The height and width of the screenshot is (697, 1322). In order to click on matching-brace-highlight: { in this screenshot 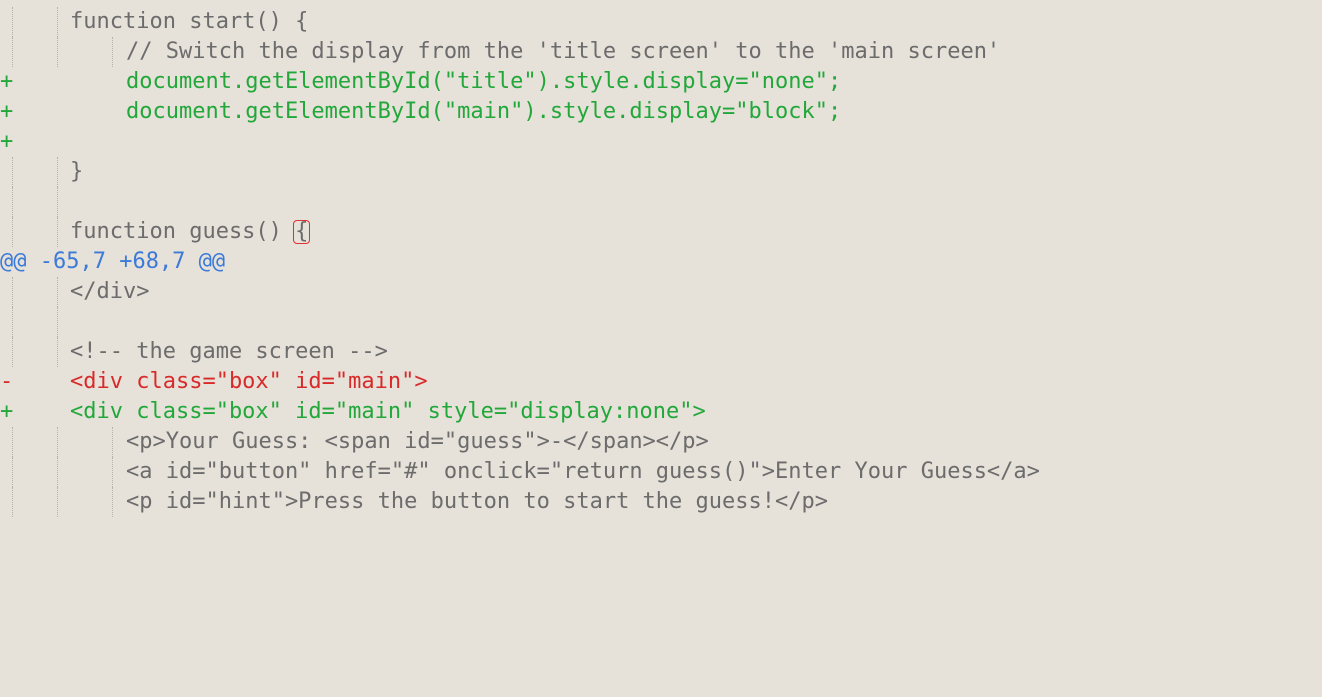, I will do `click(302, 231)`.